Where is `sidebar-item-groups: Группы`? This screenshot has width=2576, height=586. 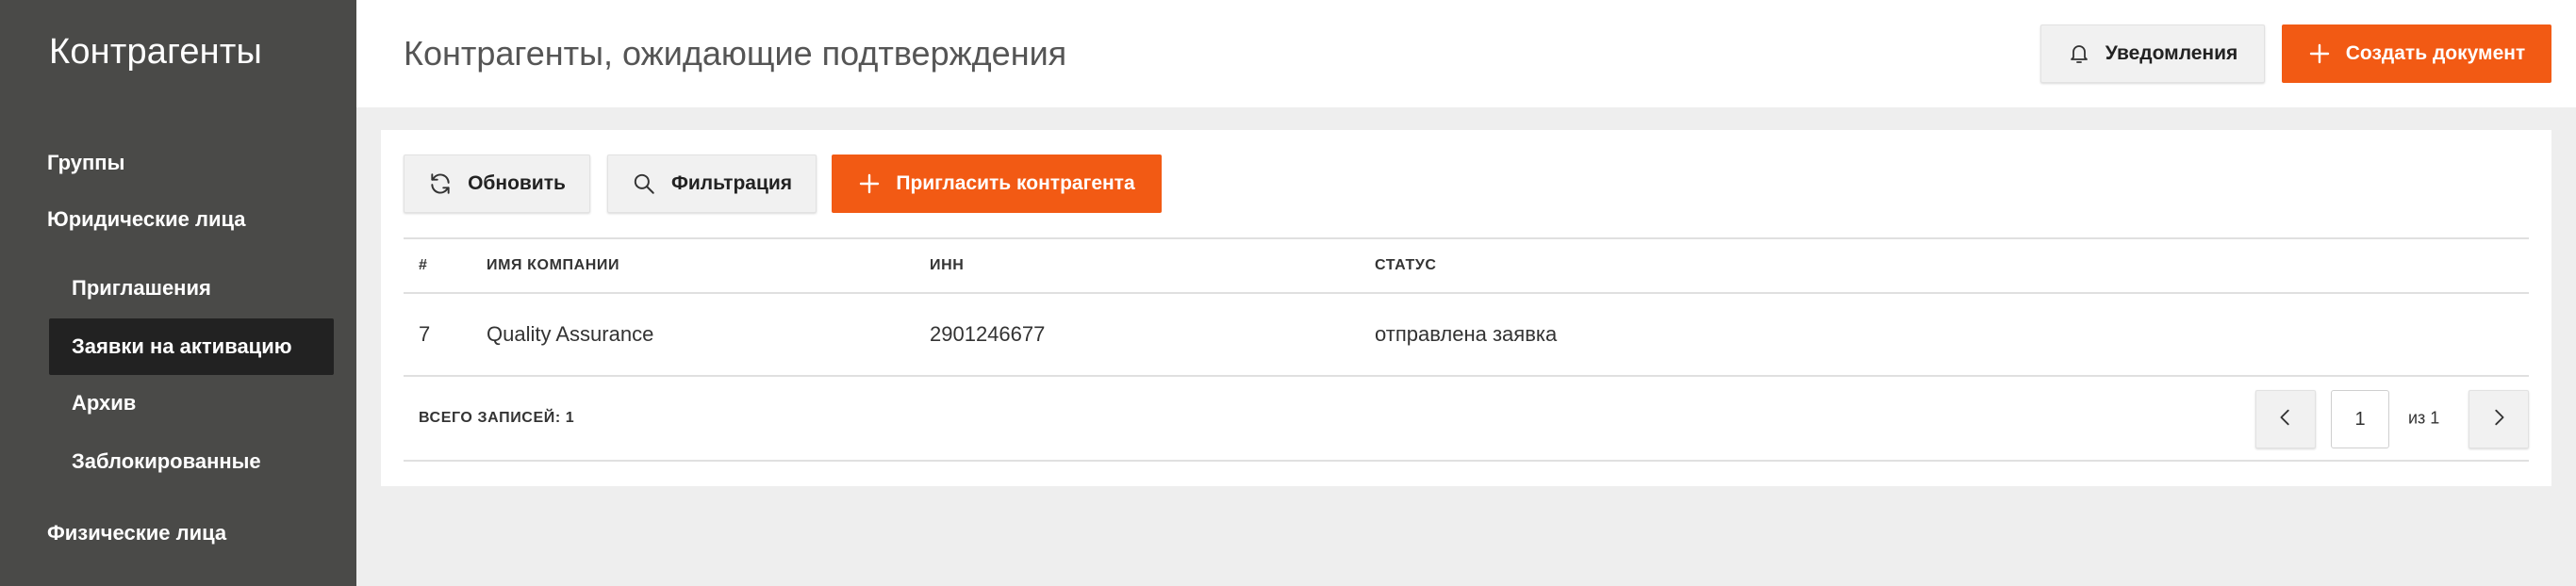
sidebar-item-groups: Группы is located at coordinates (85, 163).